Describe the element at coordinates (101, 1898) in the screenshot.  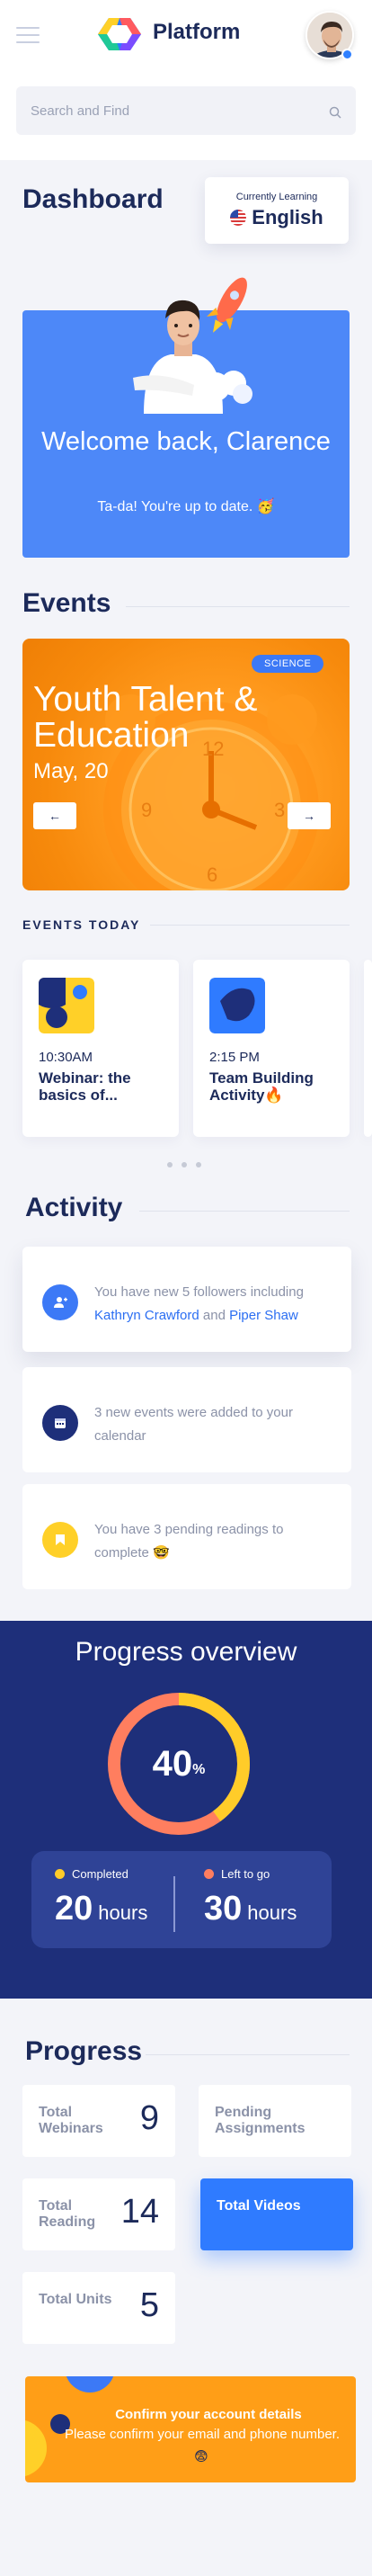
I see `completed-stat: Completed 20 hours` at that location.